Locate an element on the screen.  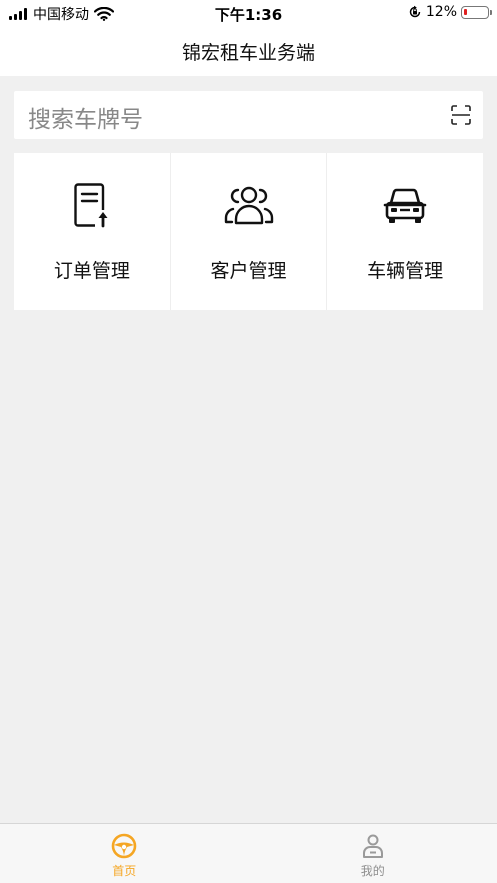
battery-percent: 12% is located at coordinates (441, 12).